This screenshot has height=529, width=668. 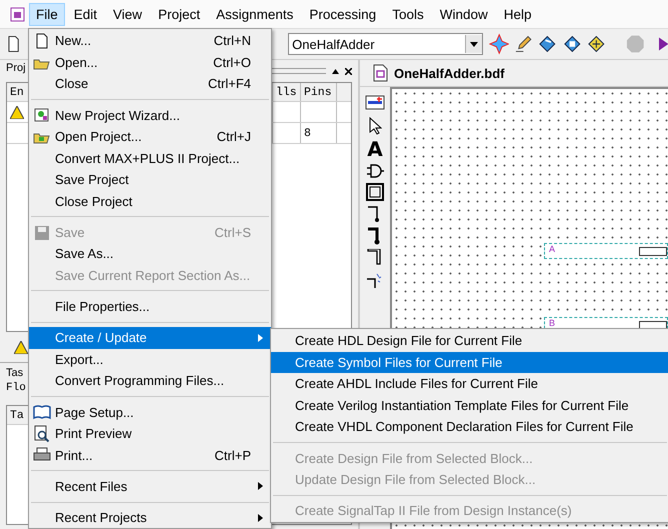 What do you see at coordinates (179, 14) in the screenshot?
I see `menu-bar-item: Project` at bounding box center [179, 14].